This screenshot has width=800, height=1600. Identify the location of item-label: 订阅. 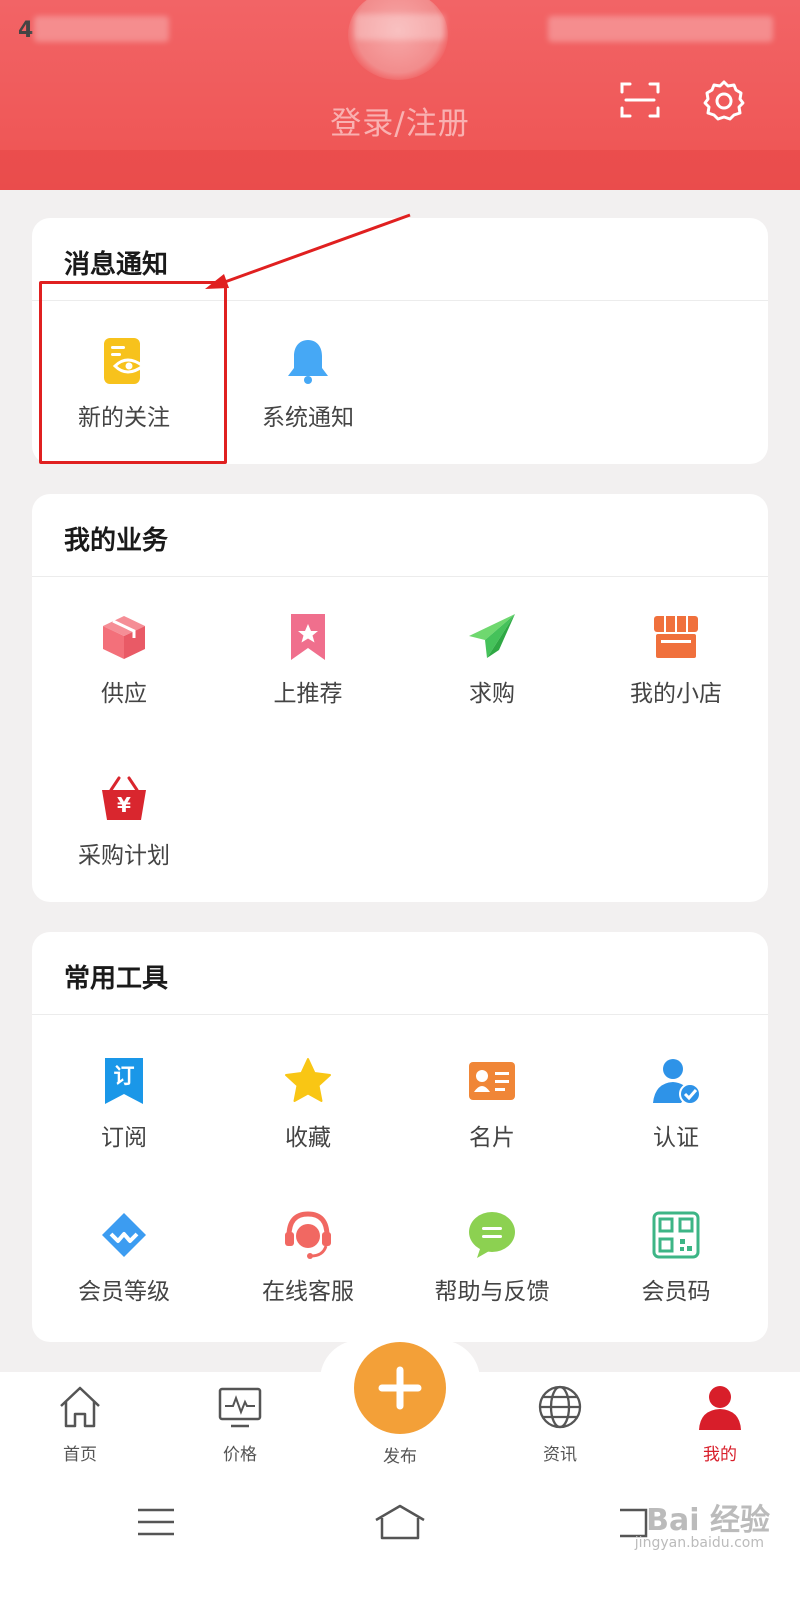
(124, 1138).